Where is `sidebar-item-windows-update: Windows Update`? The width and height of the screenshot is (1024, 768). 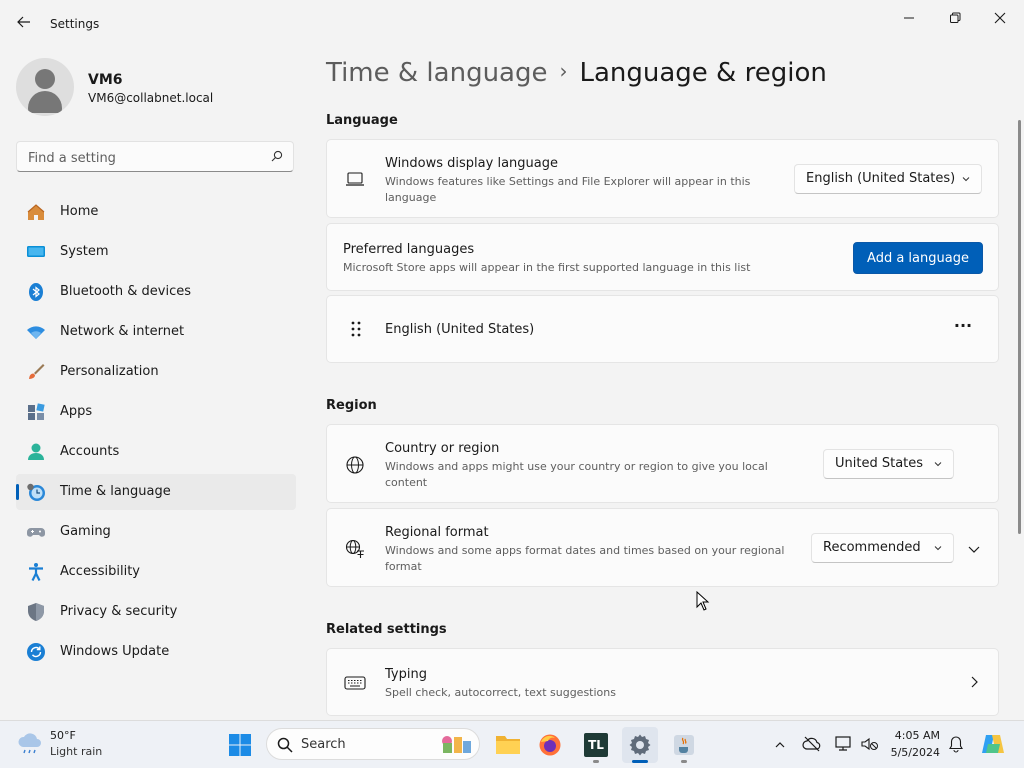 sidebar-item-windows-update: Windows Update is located at coordinates (156, 652).